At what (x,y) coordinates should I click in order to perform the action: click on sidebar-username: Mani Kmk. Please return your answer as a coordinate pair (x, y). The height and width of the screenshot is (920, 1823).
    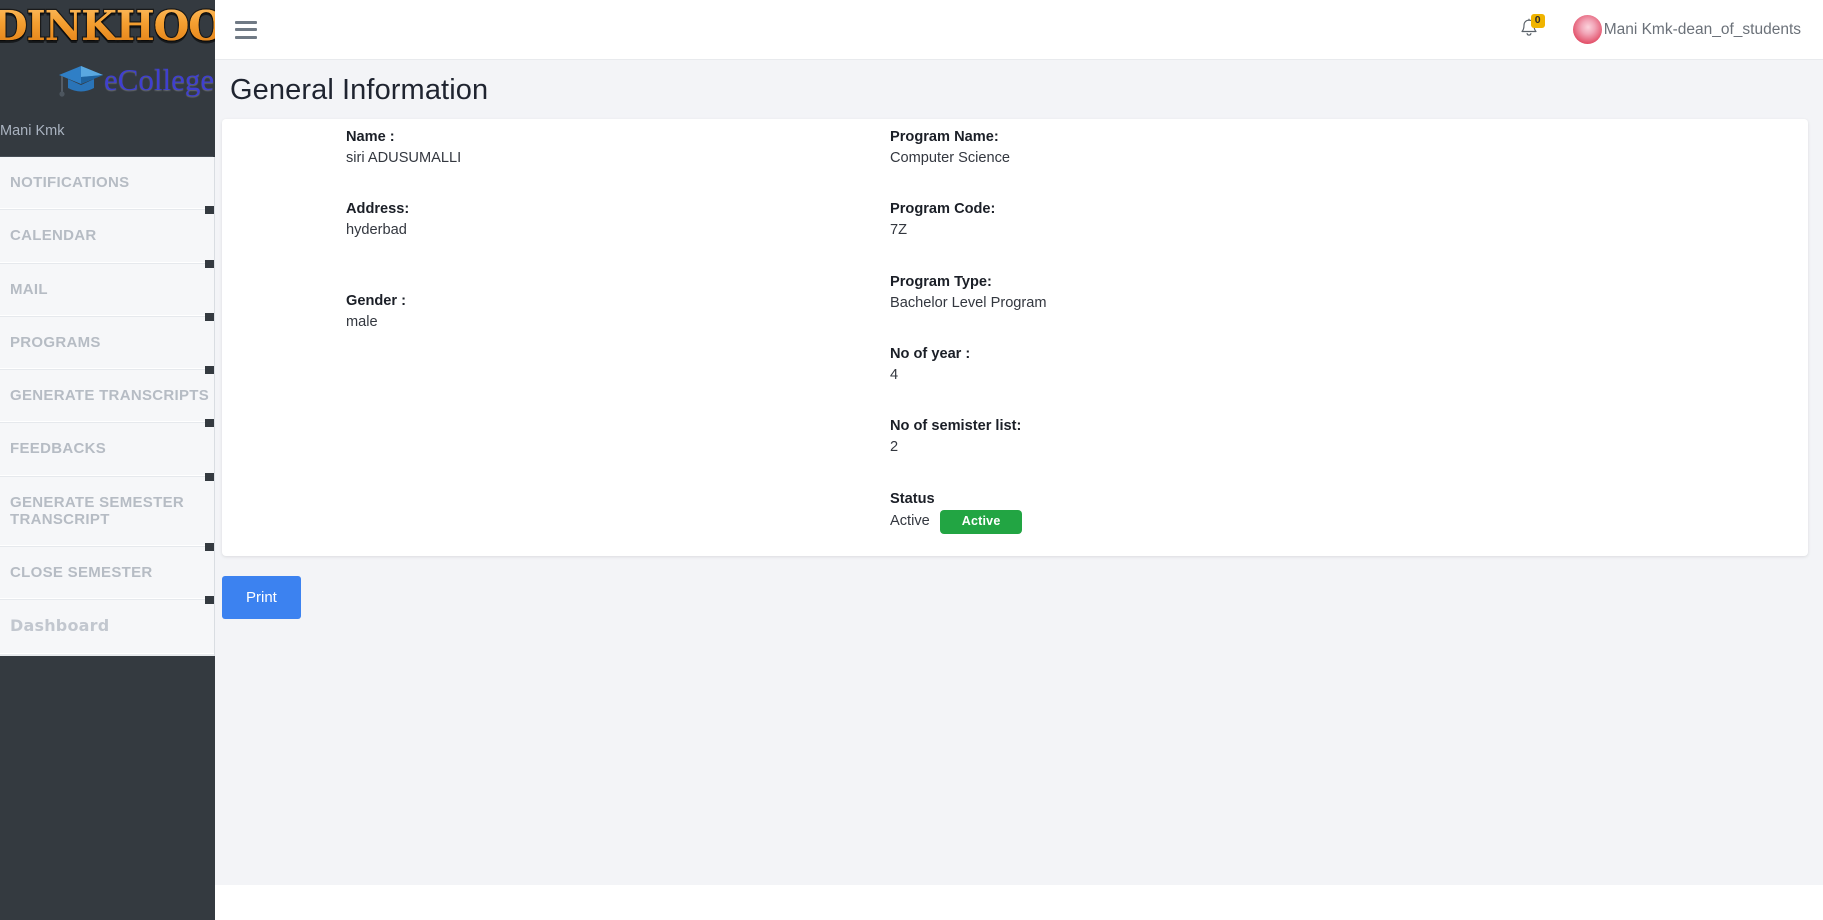
    Looking at the image, I should click on (32, 131).